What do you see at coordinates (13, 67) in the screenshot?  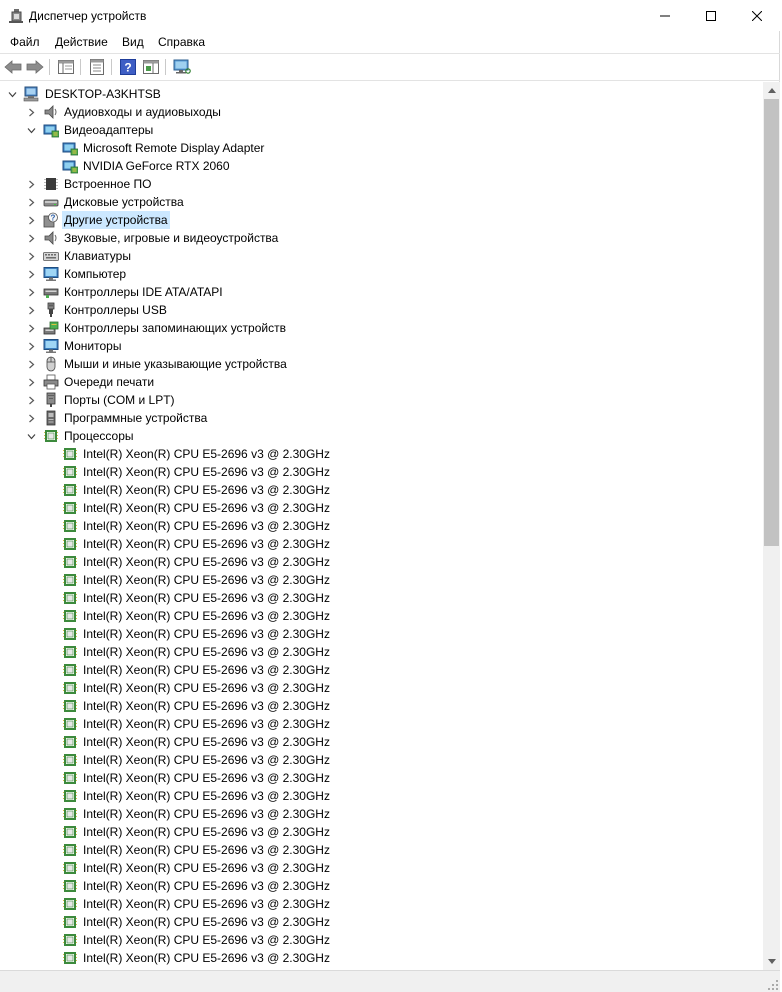 I see `back-button` at bounding box center [13, 67].